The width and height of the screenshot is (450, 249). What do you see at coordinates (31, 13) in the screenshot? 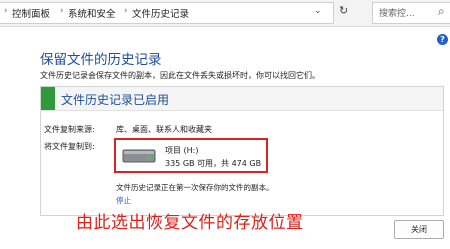
I see `breadcrumb-item-control-panel: 控制面板` at bounding box center [31, 13].